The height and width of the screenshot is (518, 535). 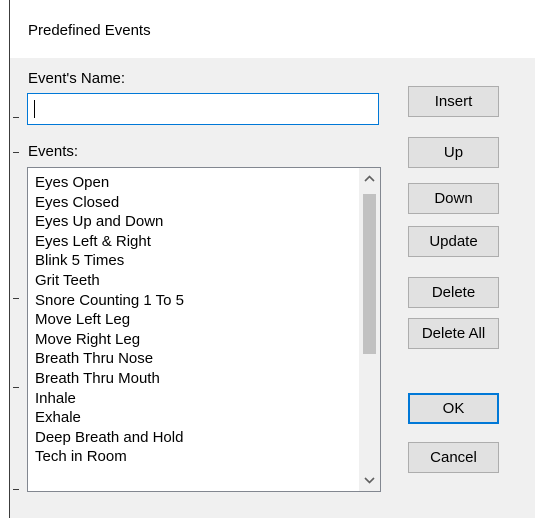 I want to click on delete-button: Delete, so click(x=453, y=292).